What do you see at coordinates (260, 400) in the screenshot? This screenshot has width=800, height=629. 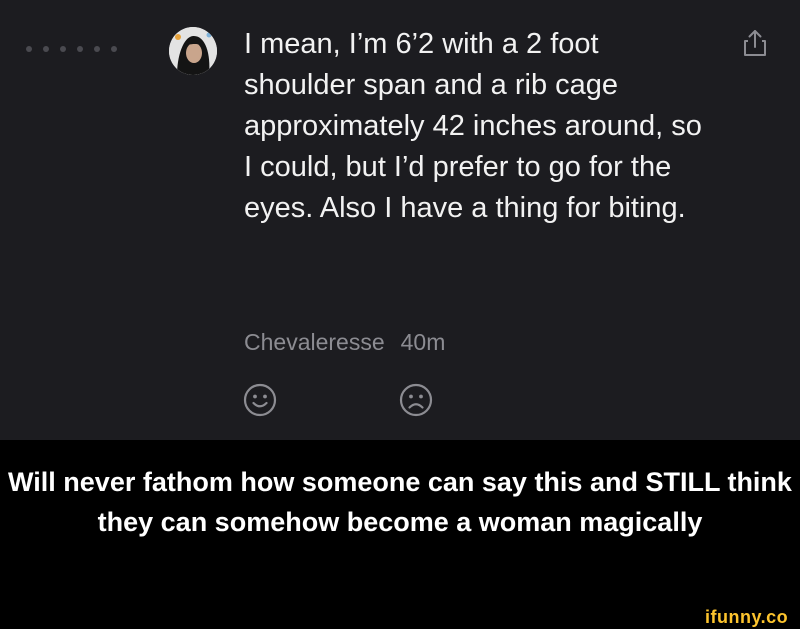 I see `smile-icon` at bounding box center [260, 400].